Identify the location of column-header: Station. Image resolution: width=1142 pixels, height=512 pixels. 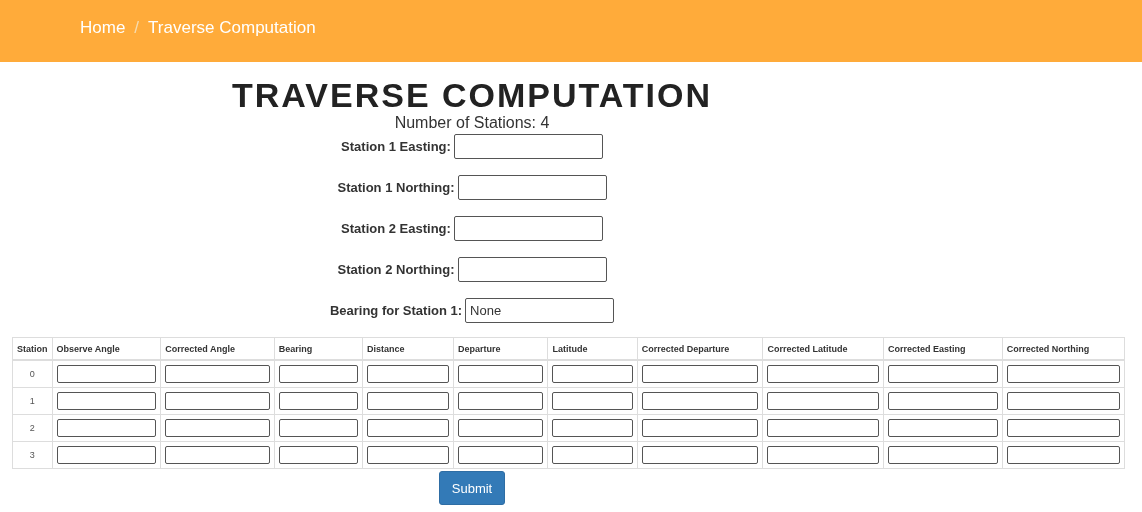
(32, 348).